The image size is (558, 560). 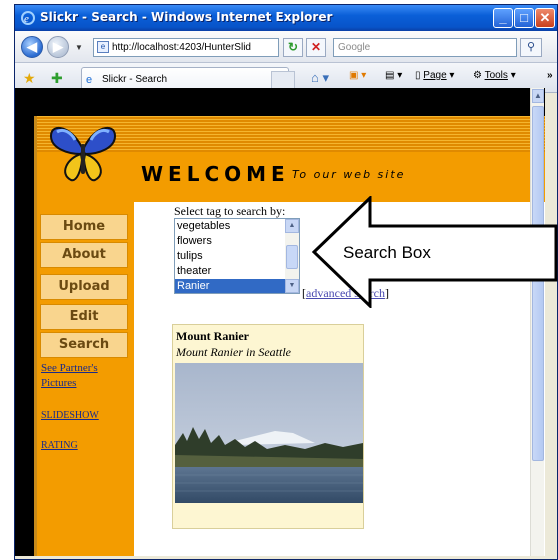 What do you see at coordinates (237, 286) in the screenshot?
I see `tag-option-selected: Ranier` at bounding box center [237, 286].